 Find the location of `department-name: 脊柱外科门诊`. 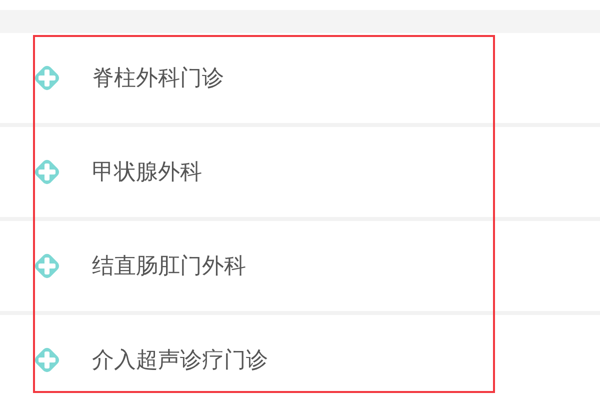

department-name: 脊柱外科门诊 is located at coordinates (158, 79).